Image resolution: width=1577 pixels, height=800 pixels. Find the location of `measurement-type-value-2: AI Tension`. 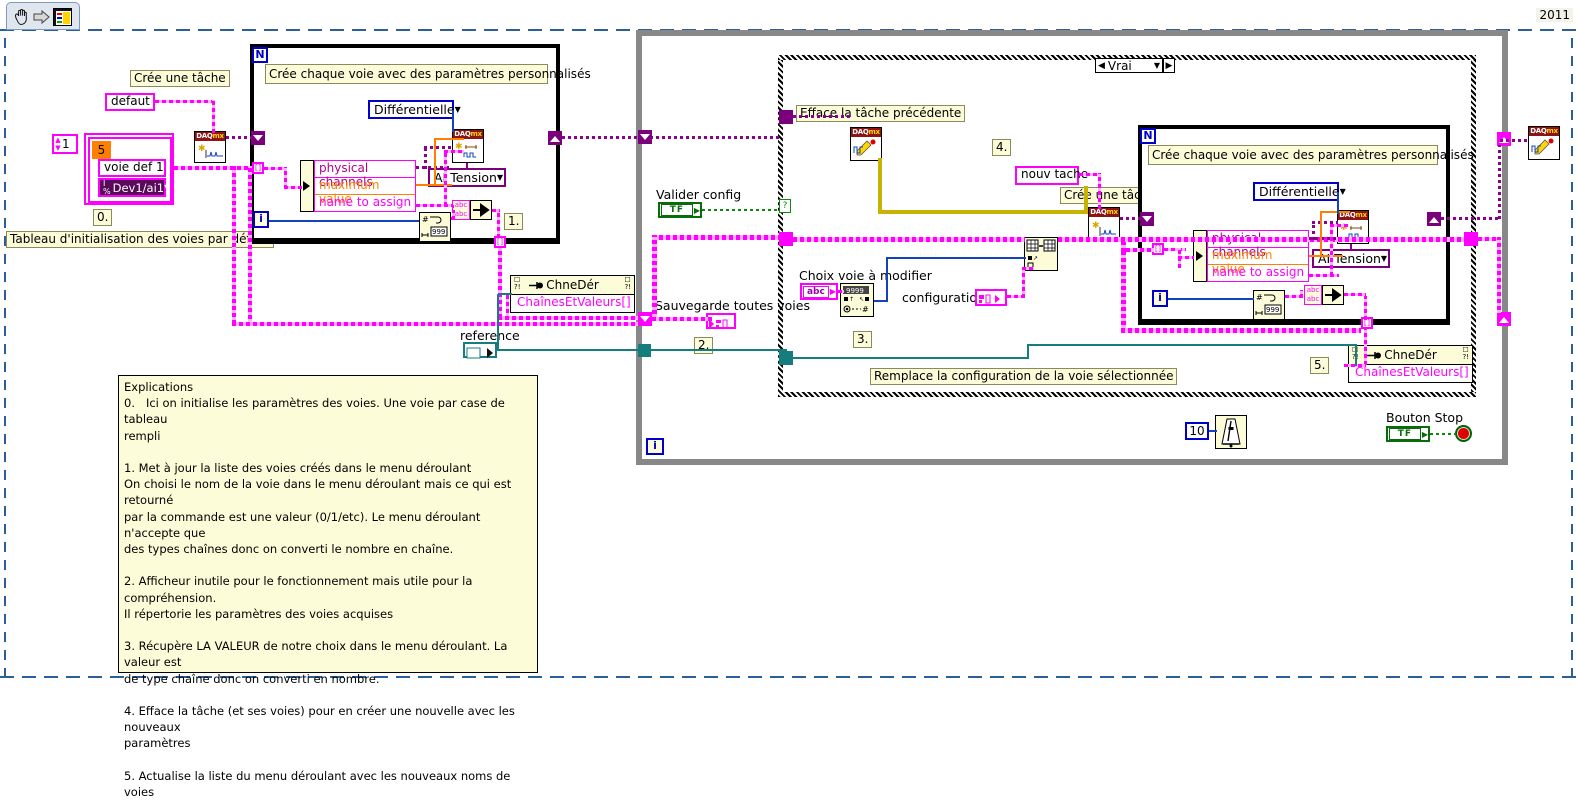

measurement-type-value-2: AI Tension is located at coordinates (1349, 258).